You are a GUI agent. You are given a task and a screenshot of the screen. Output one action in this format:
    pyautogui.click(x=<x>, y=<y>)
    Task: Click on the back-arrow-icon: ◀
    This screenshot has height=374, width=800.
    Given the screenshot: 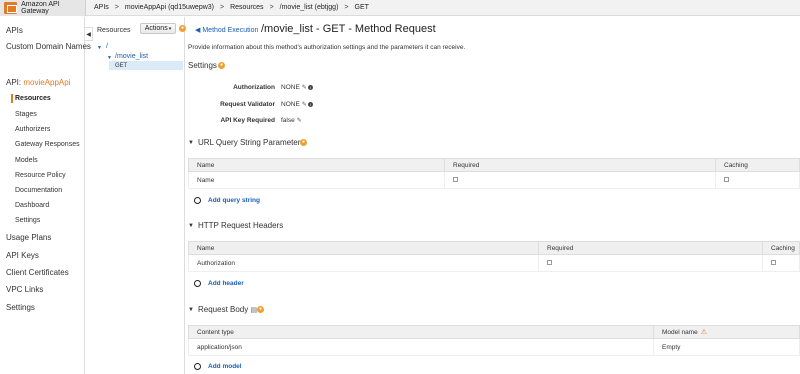 What is the action you would take?
    pyautogui.click(x=198, y=30)
    